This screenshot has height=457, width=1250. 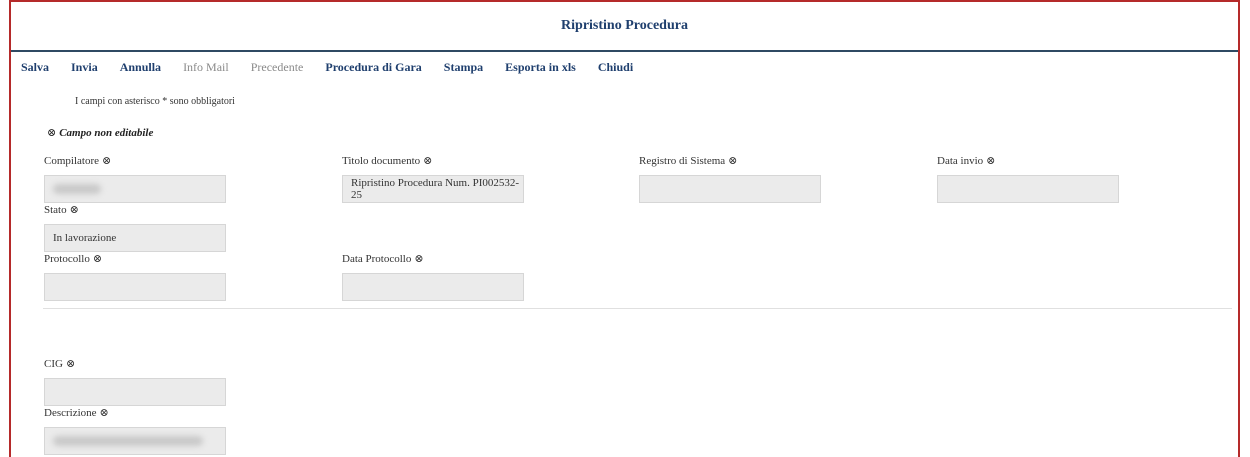 What do you see at coordinates (277, 67) in the screenshot?
I see `previous-button: Precedente` at bounding box center [277, 67].